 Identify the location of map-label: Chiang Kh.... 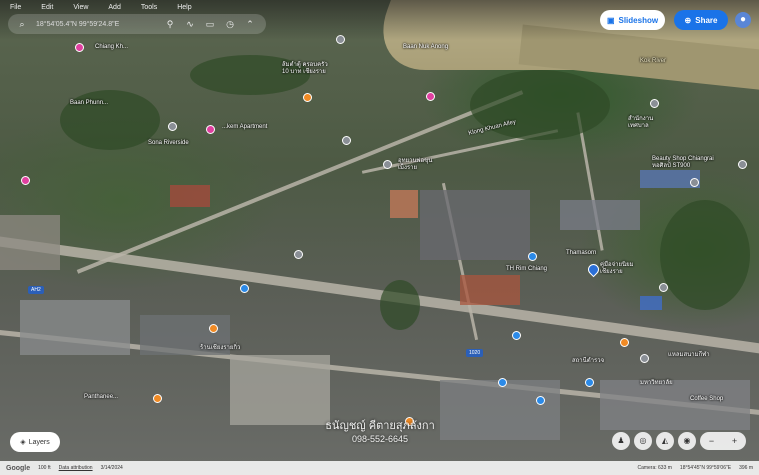
(111, 47).